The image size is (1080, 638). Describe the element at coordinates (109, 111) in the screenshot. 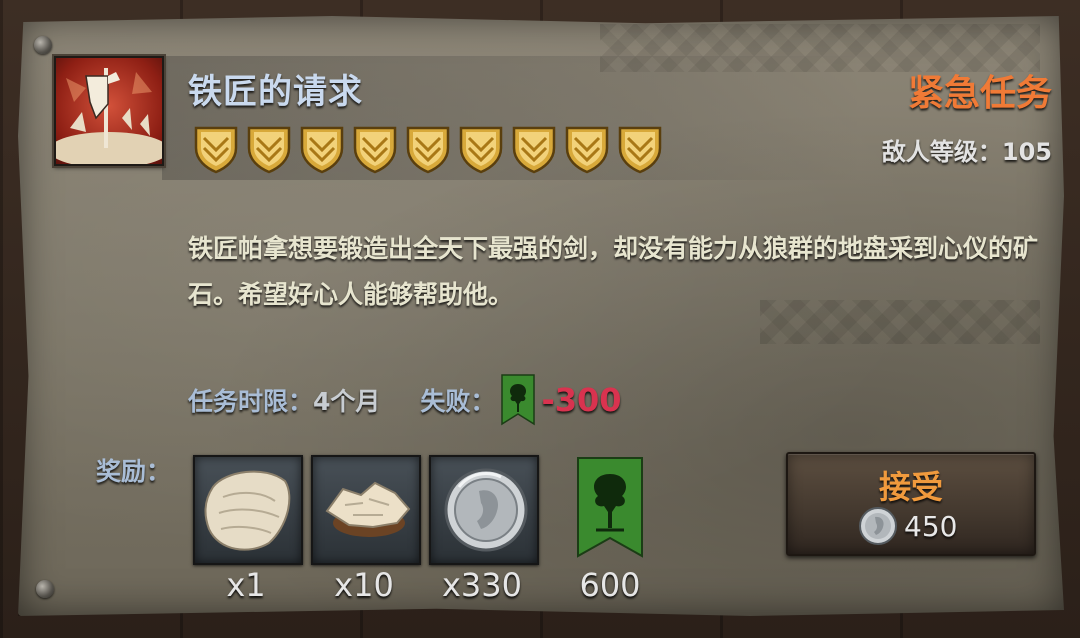

I see `quest-banner-icon` at that location.